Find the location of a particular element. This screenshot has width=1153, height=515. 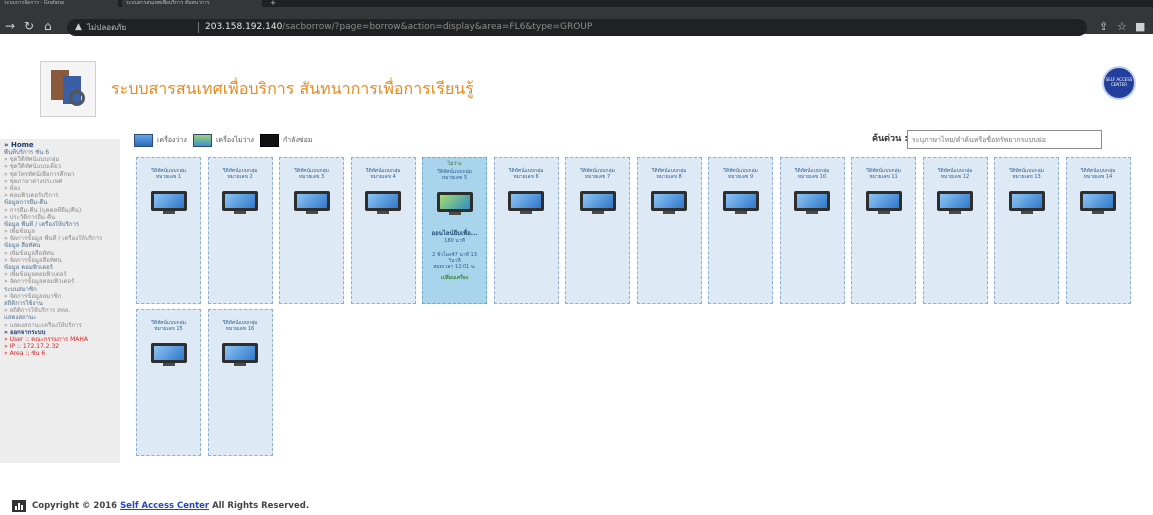

available-legend-icon is located at coordinates (143, 140).